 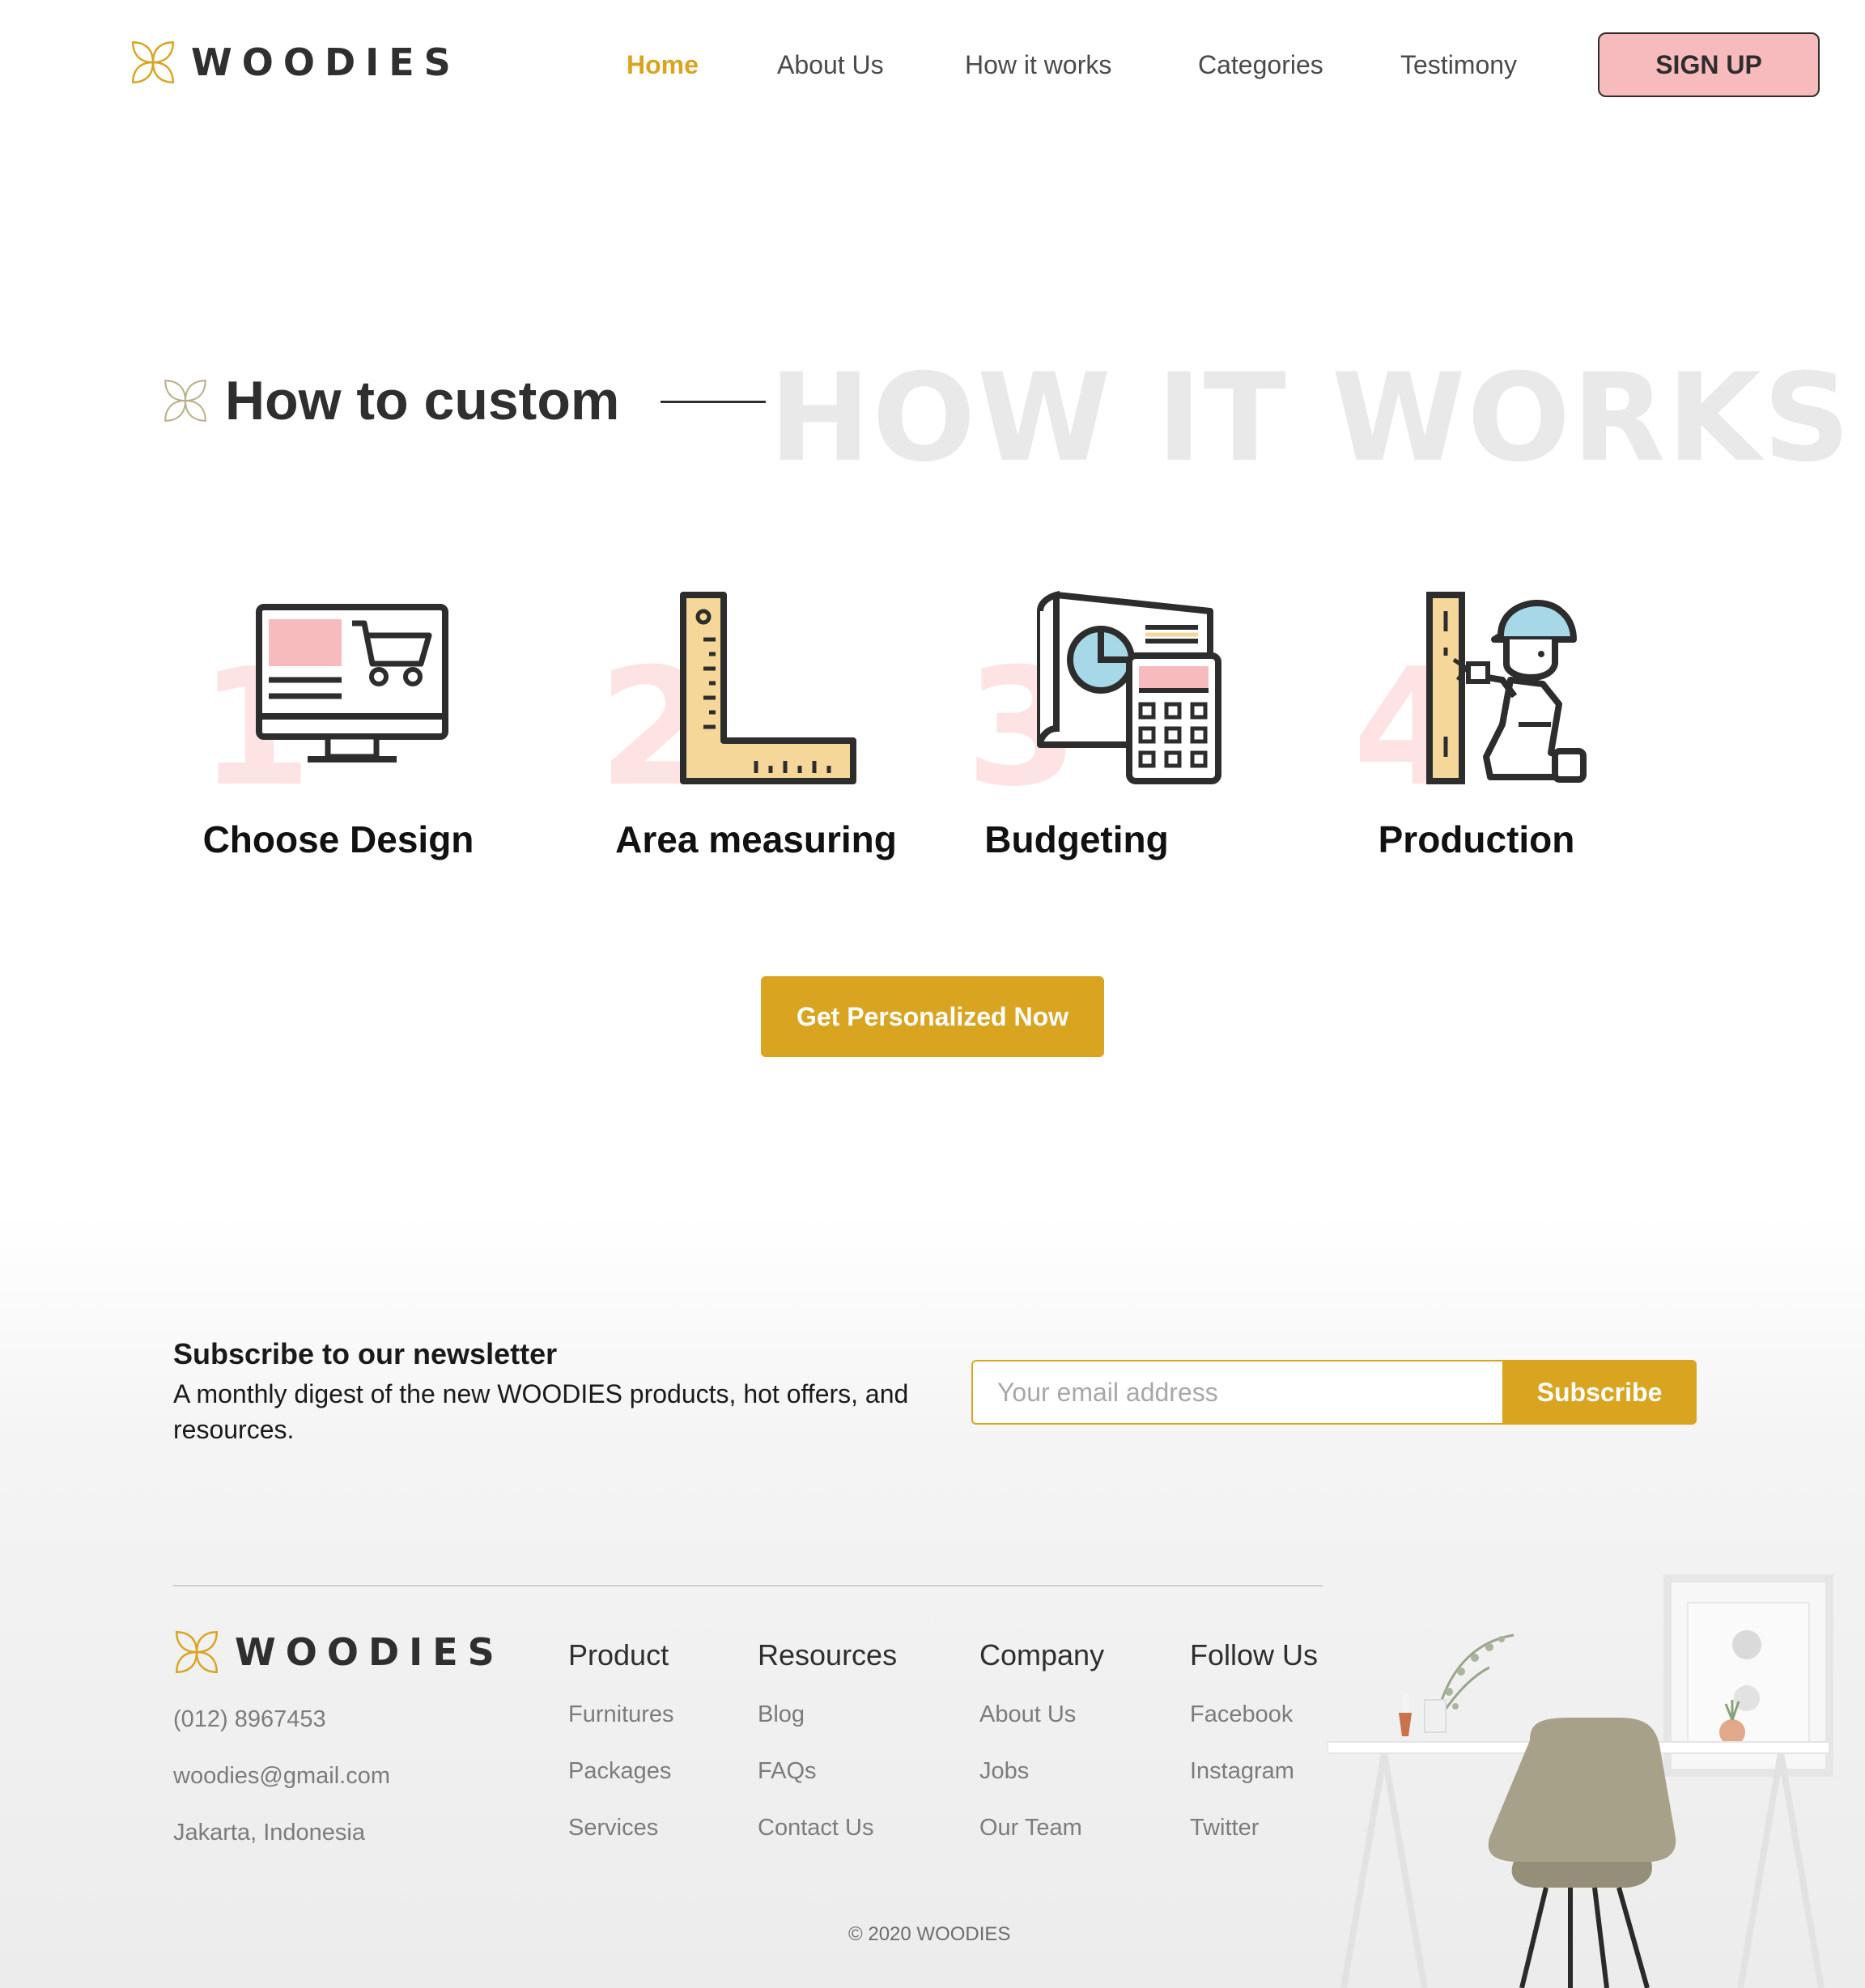 What do you see at coordinates (1709, 64) in the screenshot?
I see `signup-button: SIGN UP` at bounding box center [1709, 64].